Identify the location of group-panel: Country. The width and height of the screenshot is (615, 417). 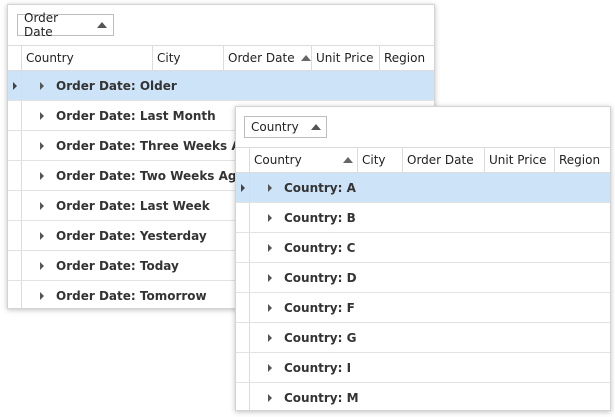
(423, 127).